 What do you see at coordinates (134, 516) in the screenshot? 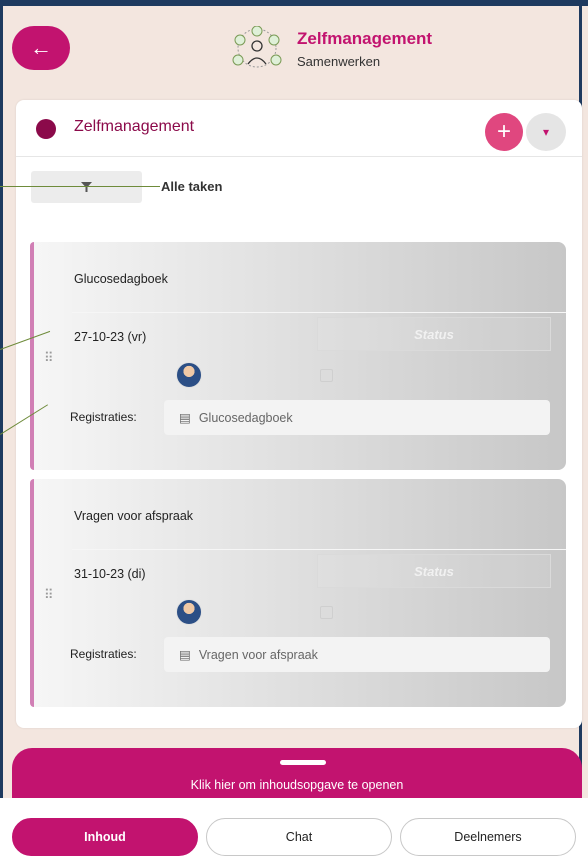
I see `task-name: Vragen voor afspraak` at bounding box center [134, 516].